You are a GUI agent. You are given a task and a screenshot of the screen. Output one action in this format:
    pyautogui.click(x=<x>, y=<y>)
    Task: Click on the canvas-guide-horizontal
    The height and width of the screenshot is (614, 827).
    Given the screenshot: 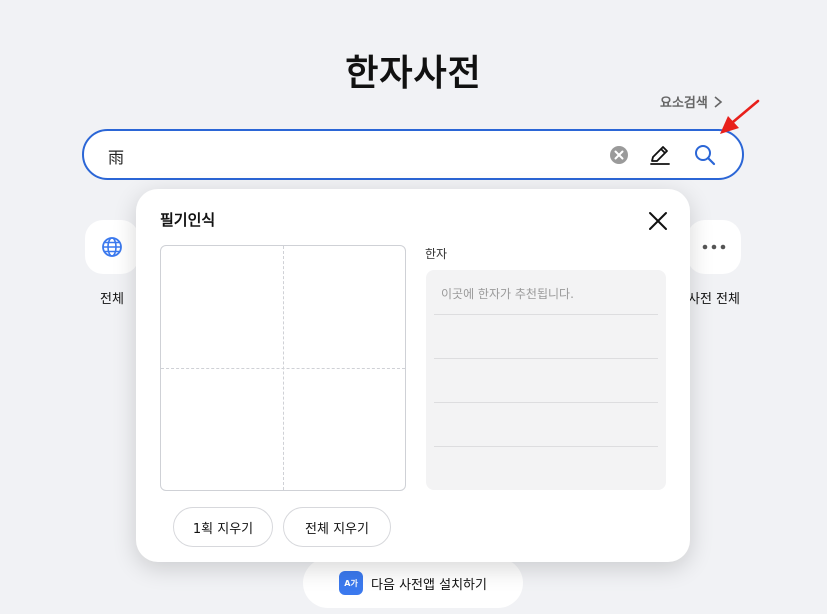 What is the action you would take?
    pyautogui.click(x=283, y=368)
    